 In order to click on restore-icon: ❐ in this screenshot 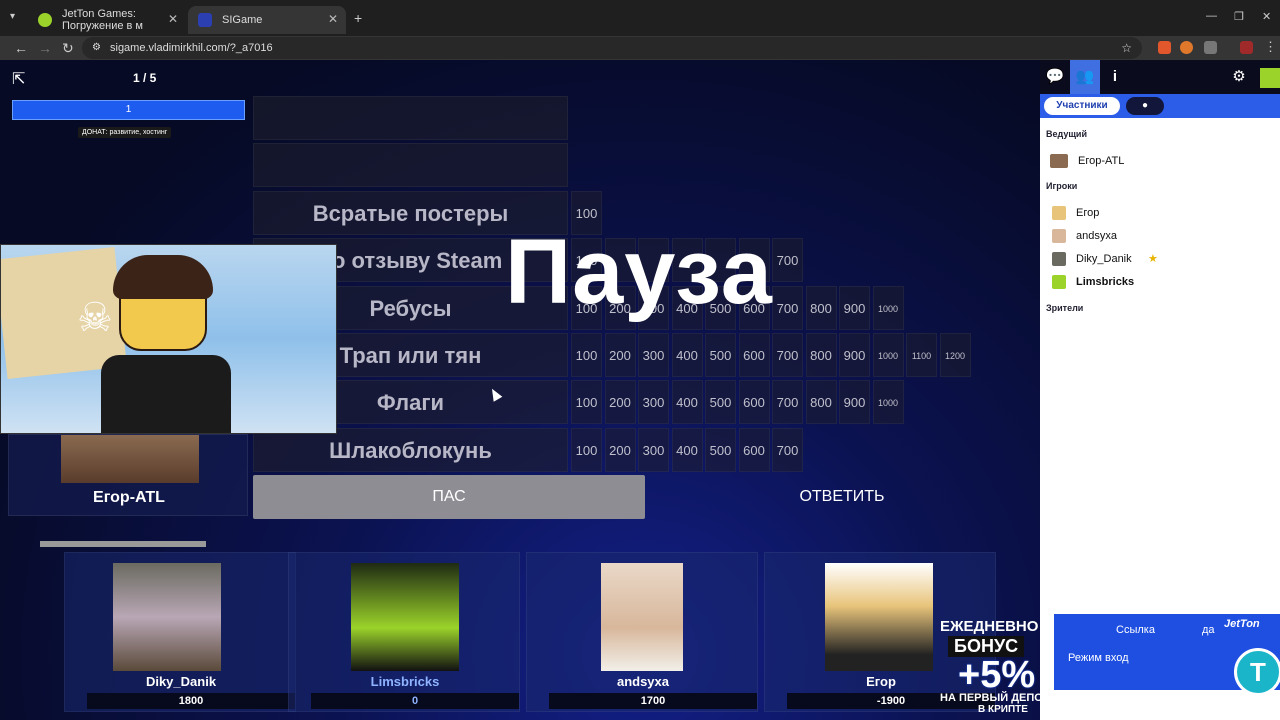, I will do `click(1239, 16)`.